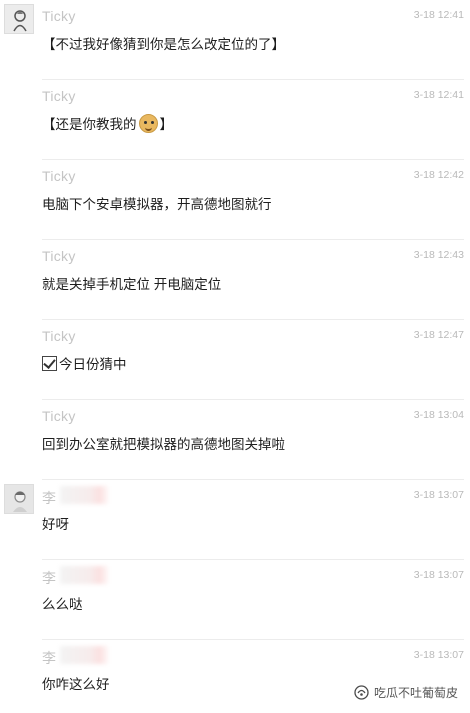  I want to click on doge-icon, so click(148, 123).